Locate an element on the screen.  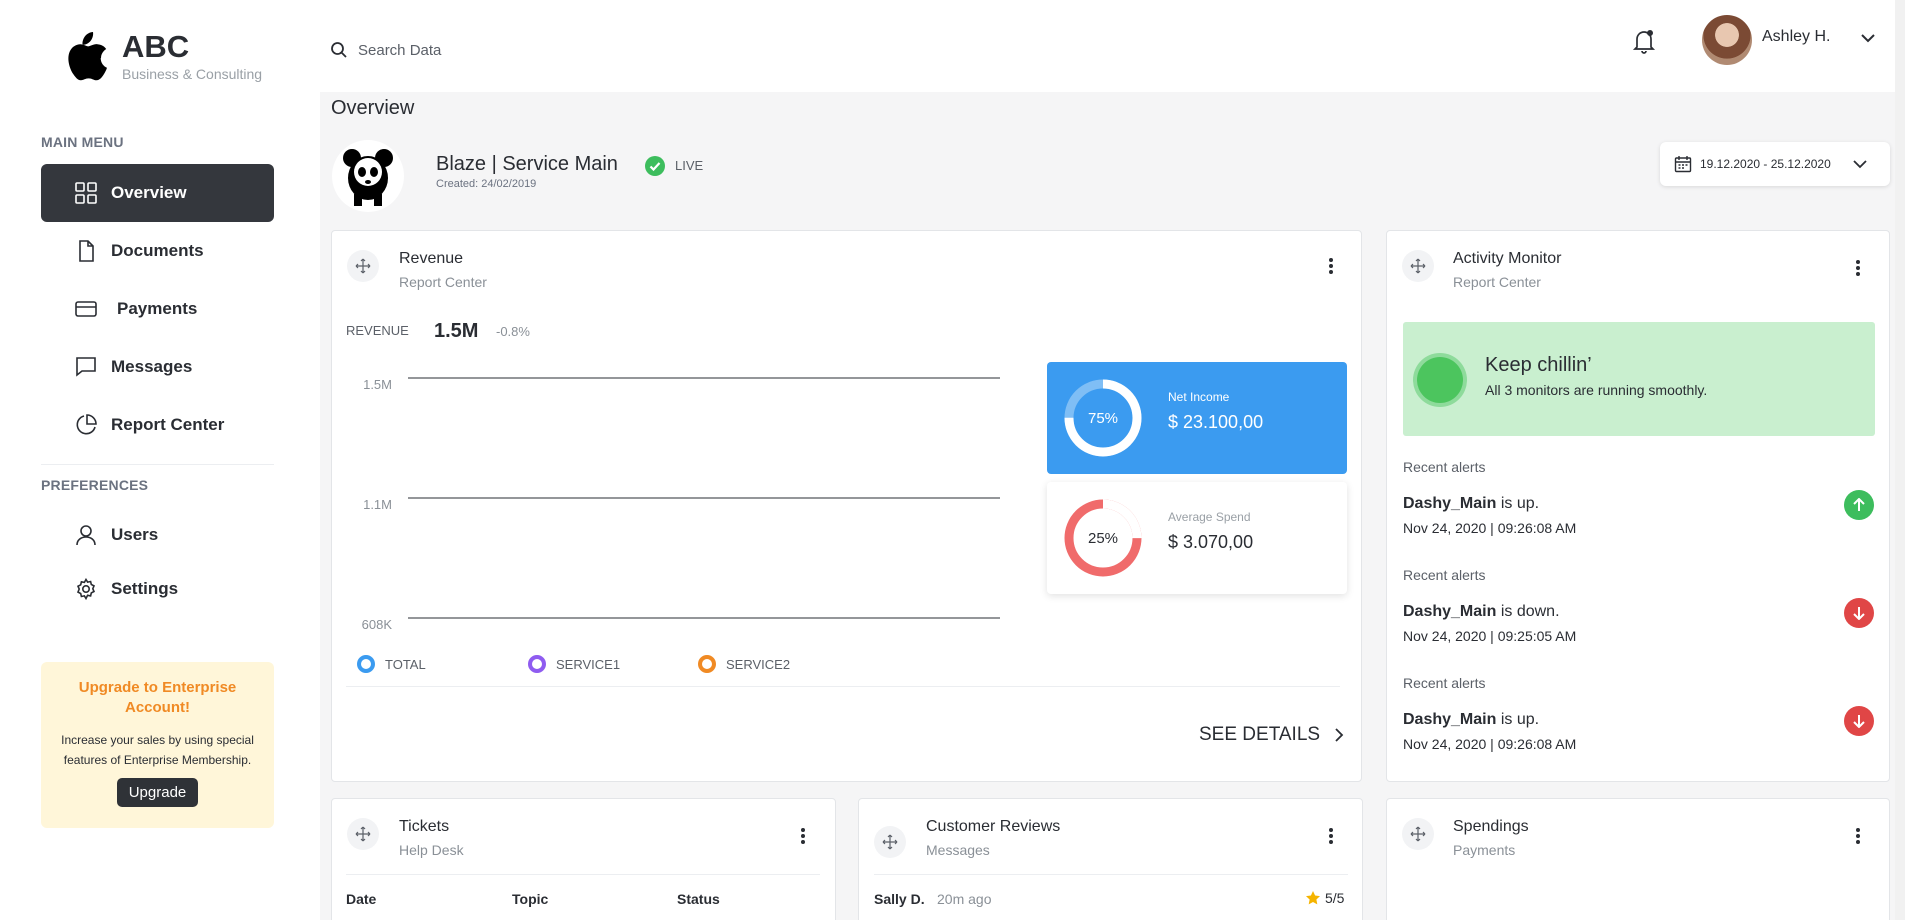
tickets-card is located at coordinates (583, 859).